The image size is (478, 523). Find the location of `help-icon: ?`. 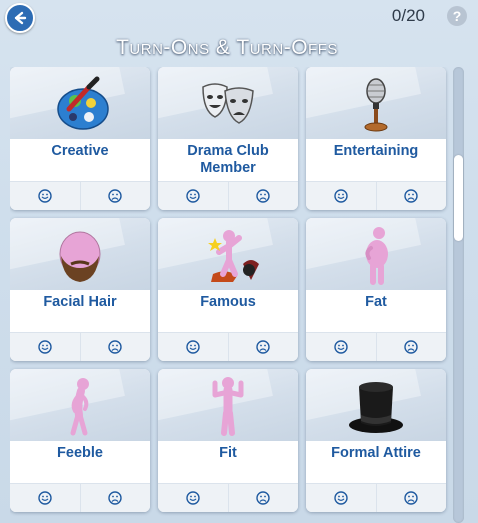

help-icon: ? is located at coordinates (457, 16).